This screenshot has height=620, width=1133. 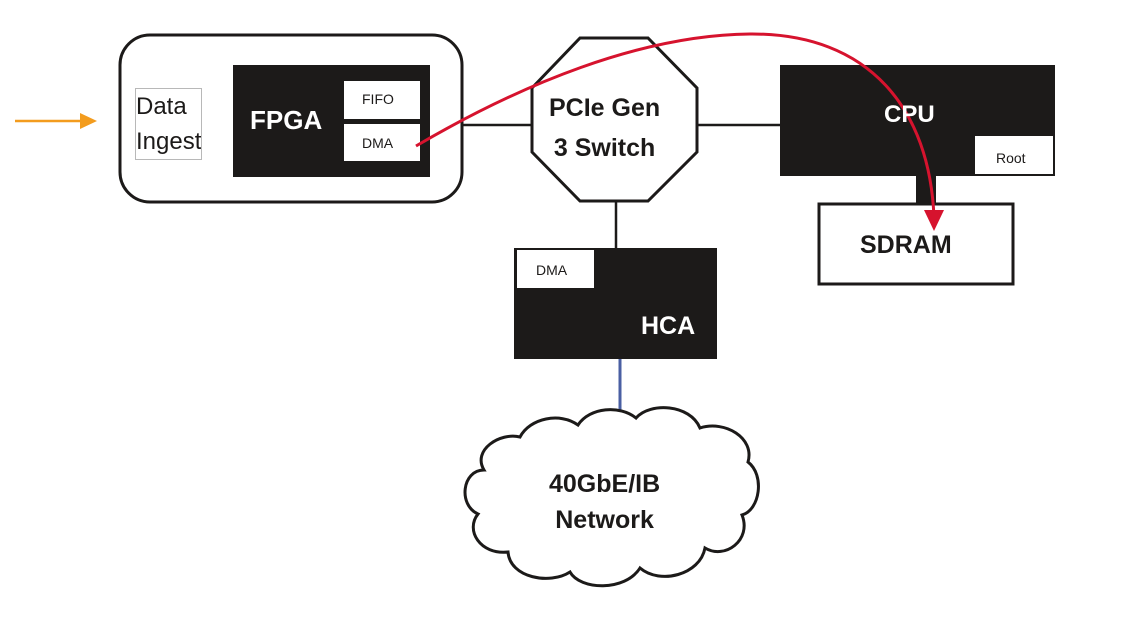 I want to click on hca-dma-label: DMA, so click(x=552, y=270).